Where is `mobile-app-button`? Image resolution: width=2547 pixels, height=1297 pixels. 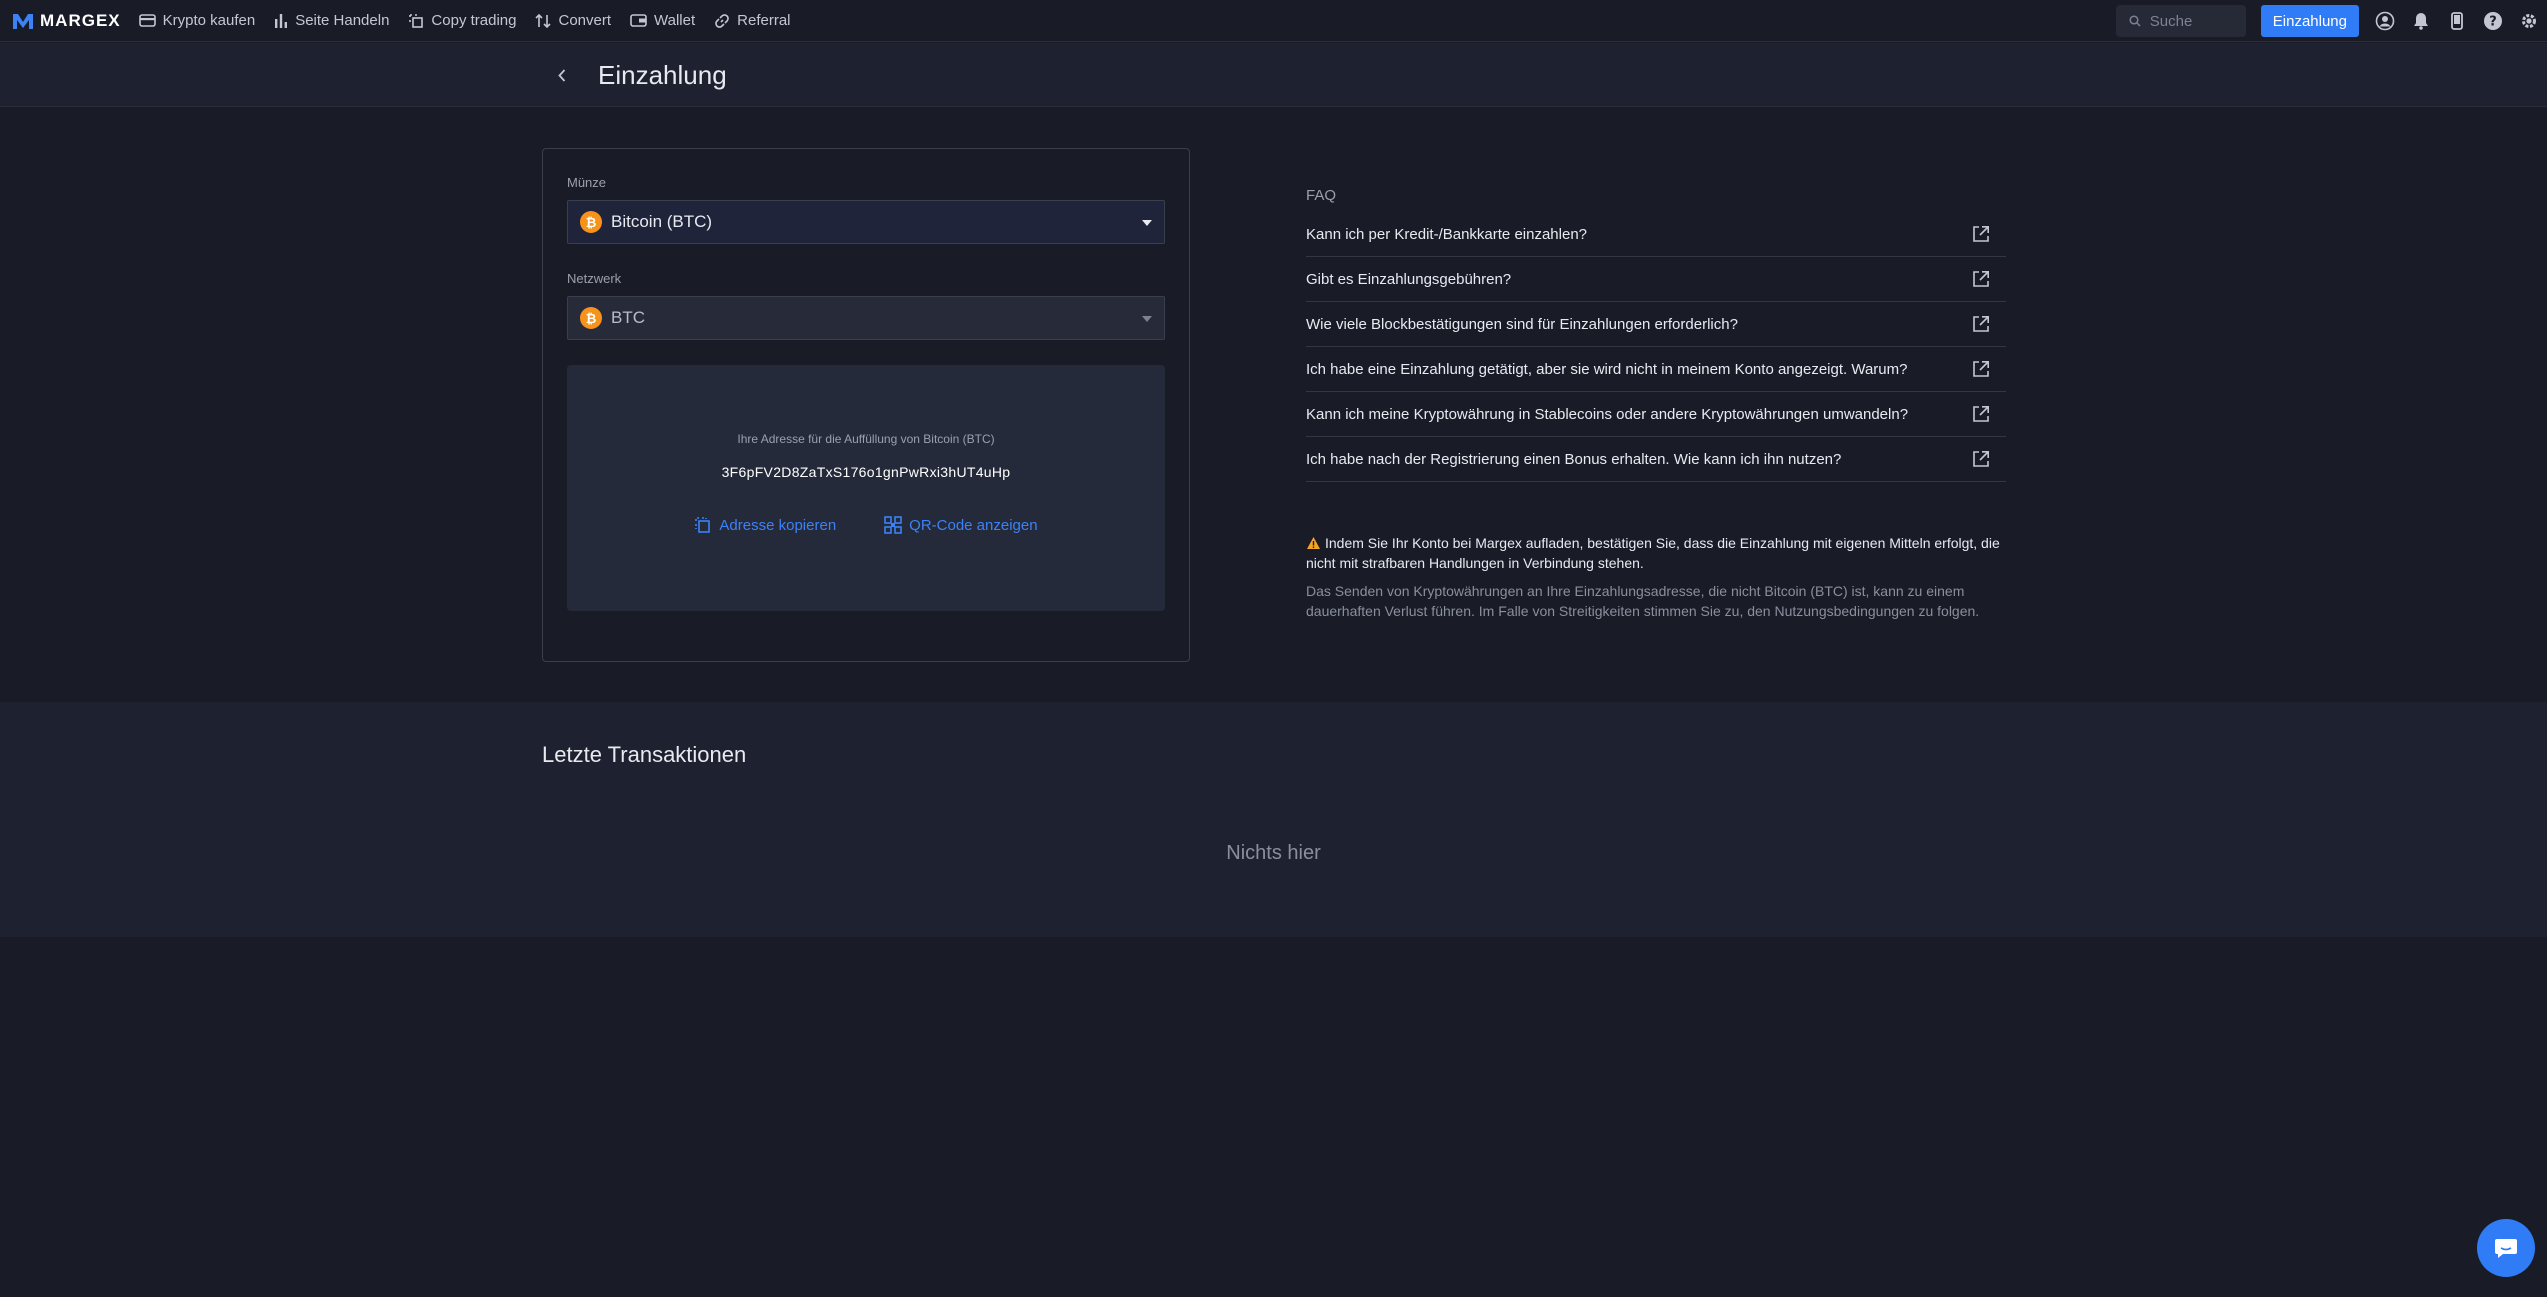 mobile-app-button is located at coordinates (2457, 21).